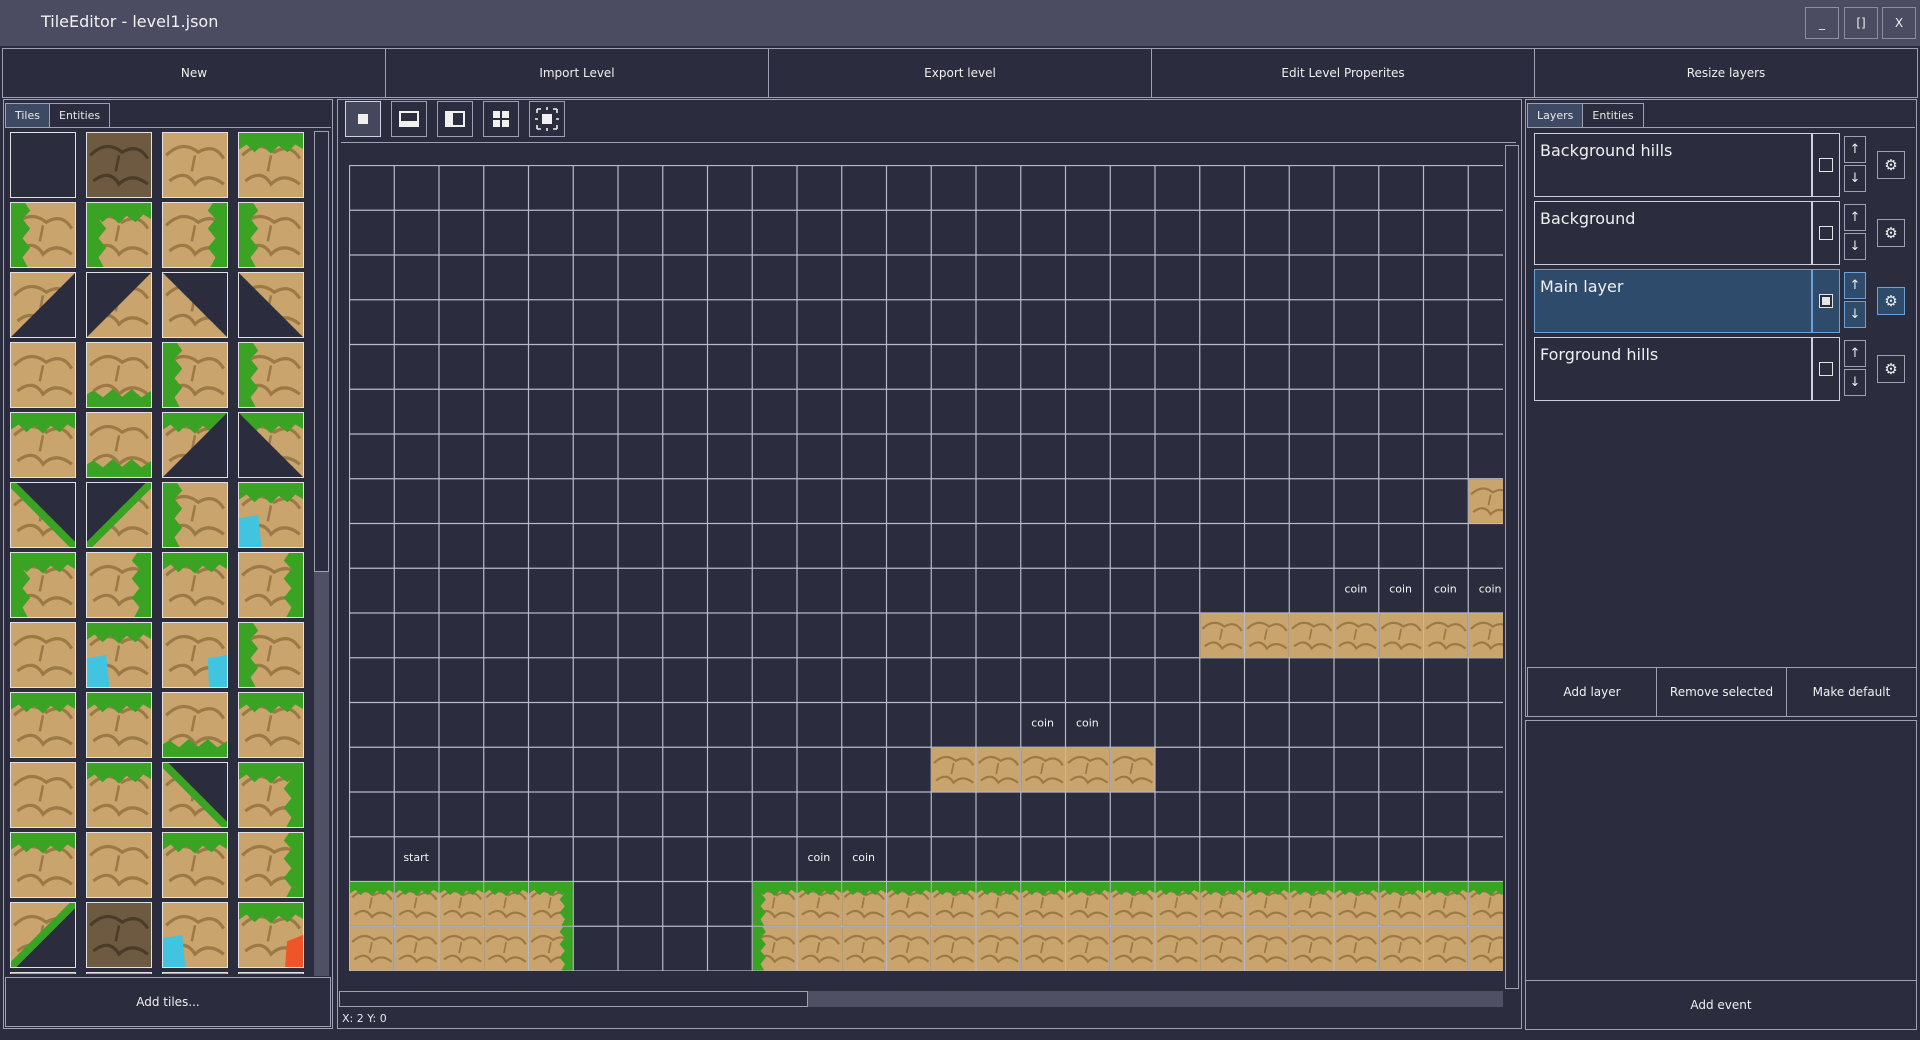 This screenshot has height=1040, width=1920. I want to click on layer-row: Main layer ↑ ↓ ⚙, so click(1719, 301).